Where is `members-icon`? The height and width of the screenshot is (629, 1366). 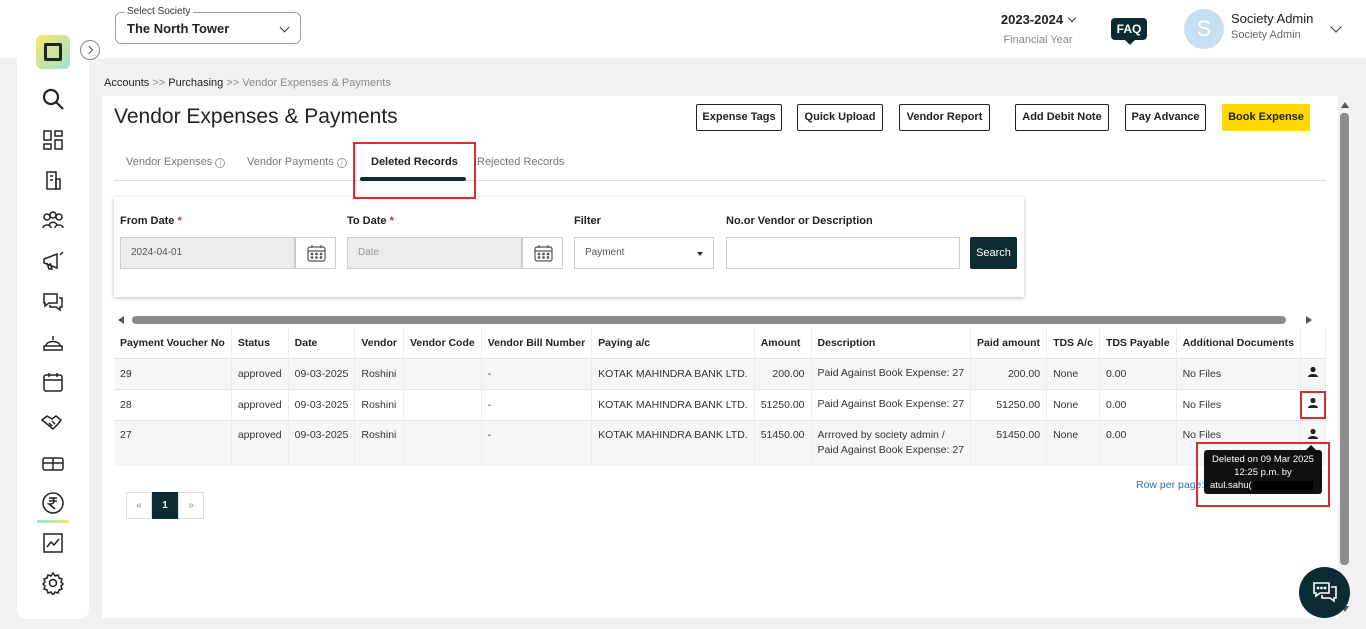 members-icon is located at coordinates (53, 221).